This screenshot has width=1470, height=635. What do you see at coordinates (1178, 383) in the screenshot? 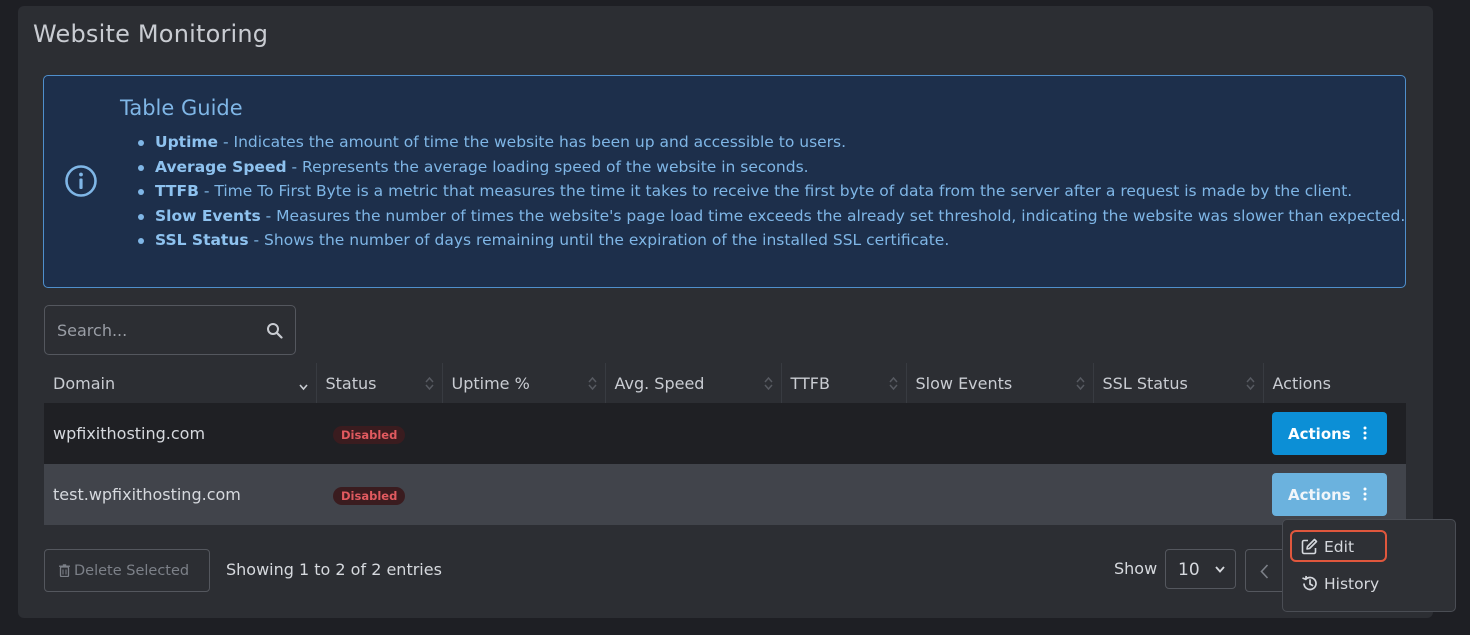
I see `column-header-ssl-status: SSL Status` at bounding box center [1178, 383].